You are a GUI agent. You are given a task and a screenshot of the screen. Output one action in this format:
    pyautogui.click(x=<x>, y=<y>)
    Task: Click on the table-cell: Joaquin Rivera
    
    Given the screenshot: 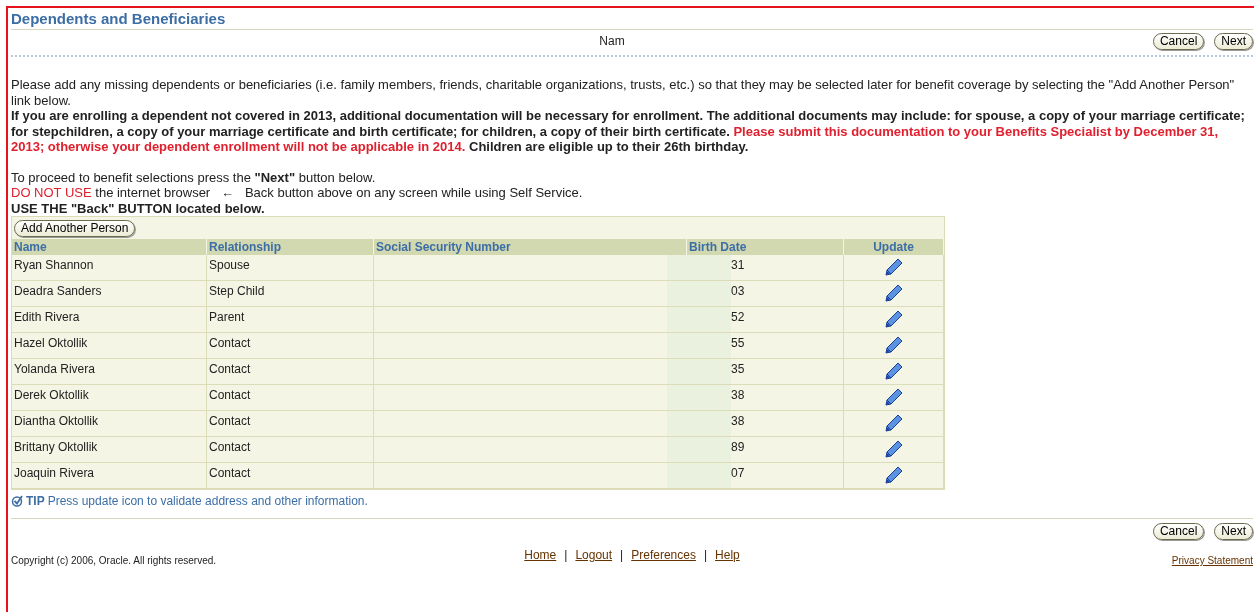 What is the action you would take?
    pyautogui.click(x=109, y=476)
    